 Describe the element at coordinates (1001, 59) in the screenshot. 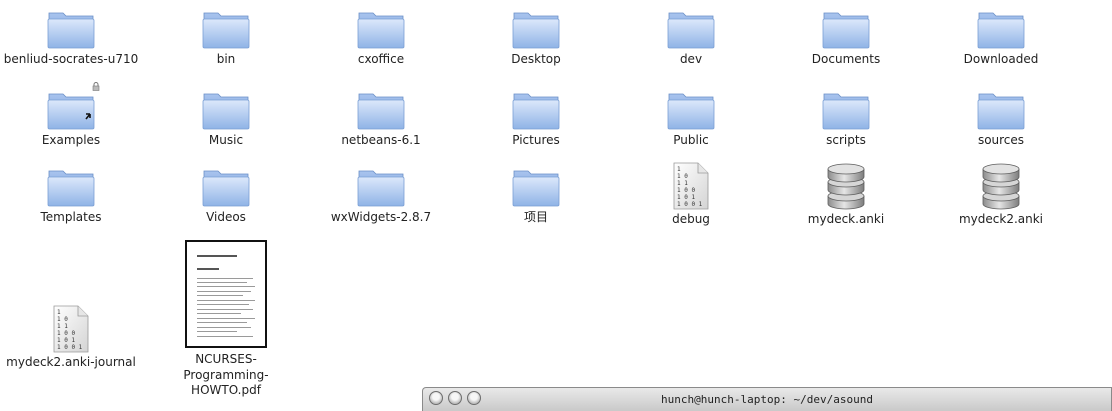

I see `item-label: Downloaded` at that location.